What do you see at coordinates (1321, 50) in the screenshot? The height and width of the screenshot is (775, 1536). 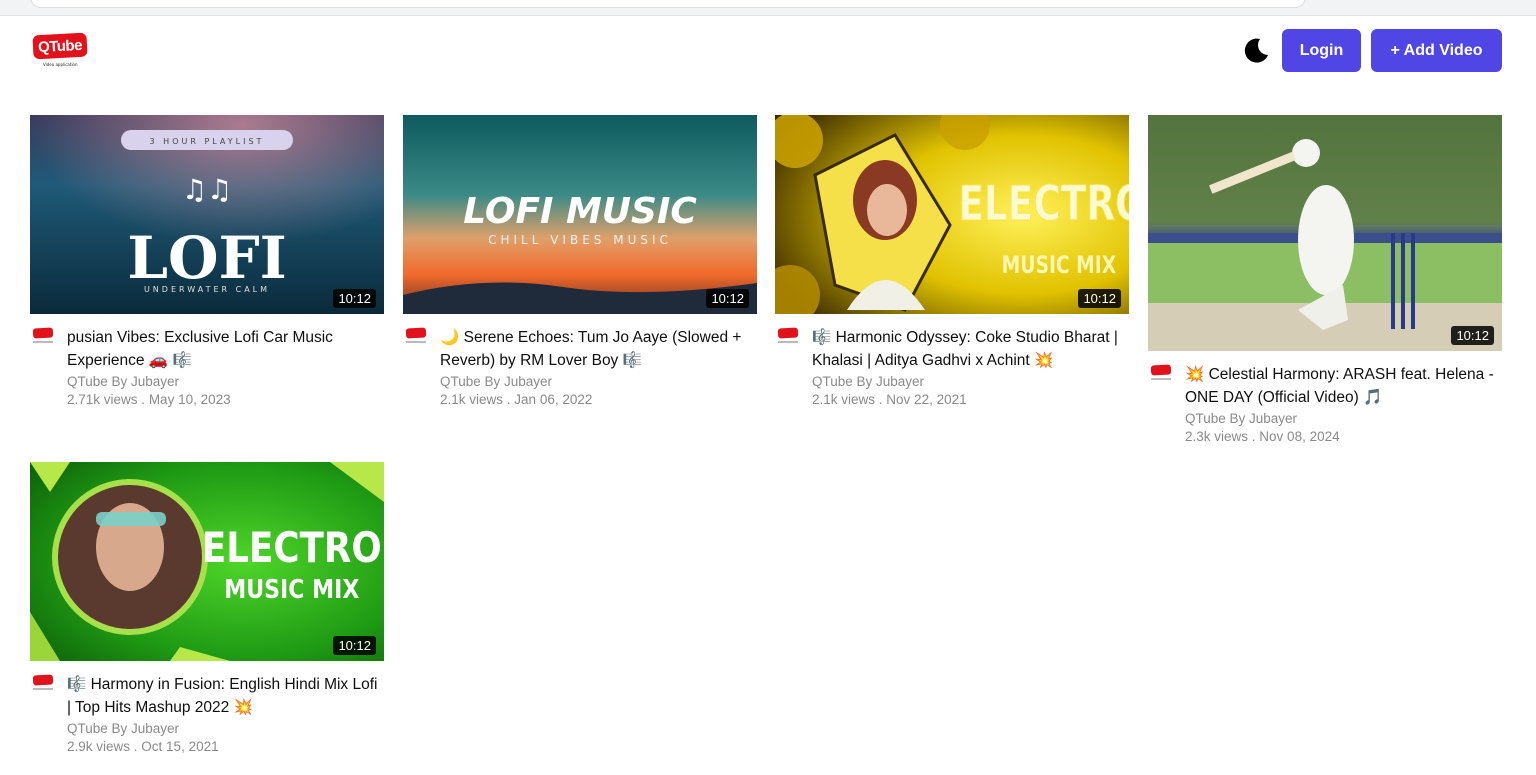 I see `login-button: Login` at bounding box center [1321, 50].